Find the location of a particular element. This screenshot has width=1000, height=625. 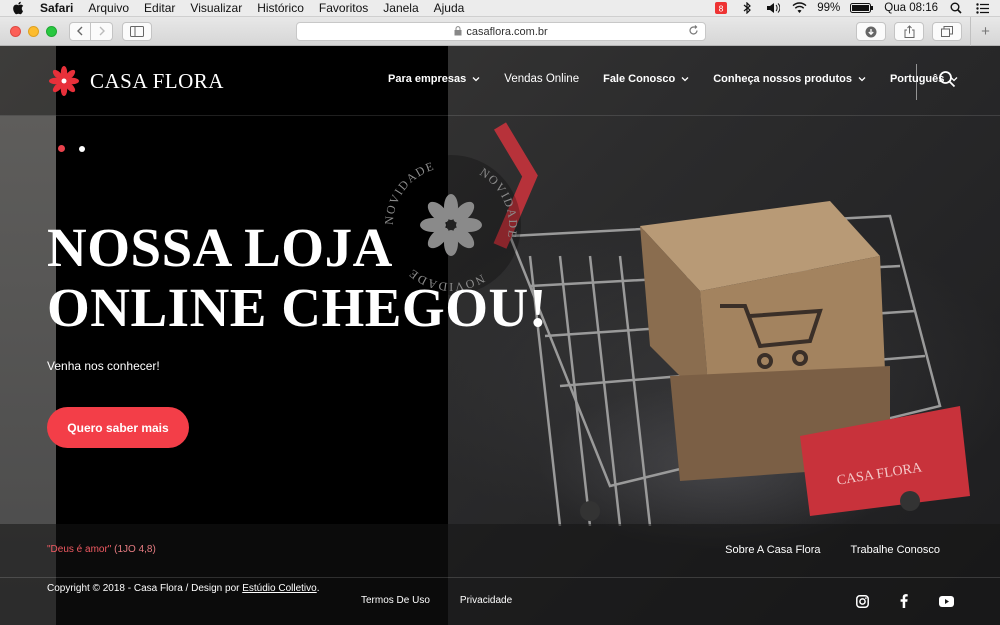

hero-title: NOSSA LOJA ONLINE CHEGOU! is located at coordinates (327, 278).